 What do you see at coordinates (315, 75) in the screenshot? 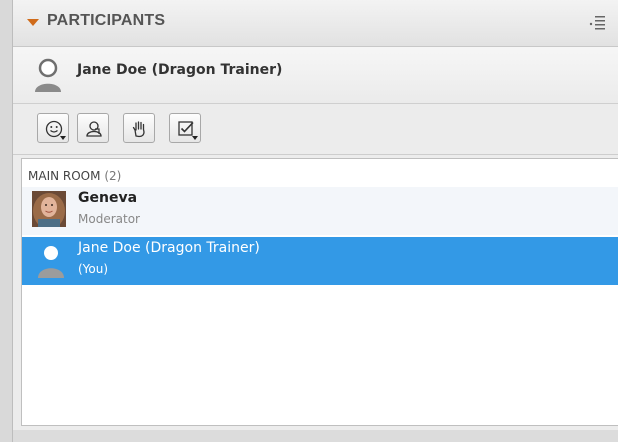
I see `current-user-row: Jane Doe (Dragon Trainer)` at bounding box center [315, 75].